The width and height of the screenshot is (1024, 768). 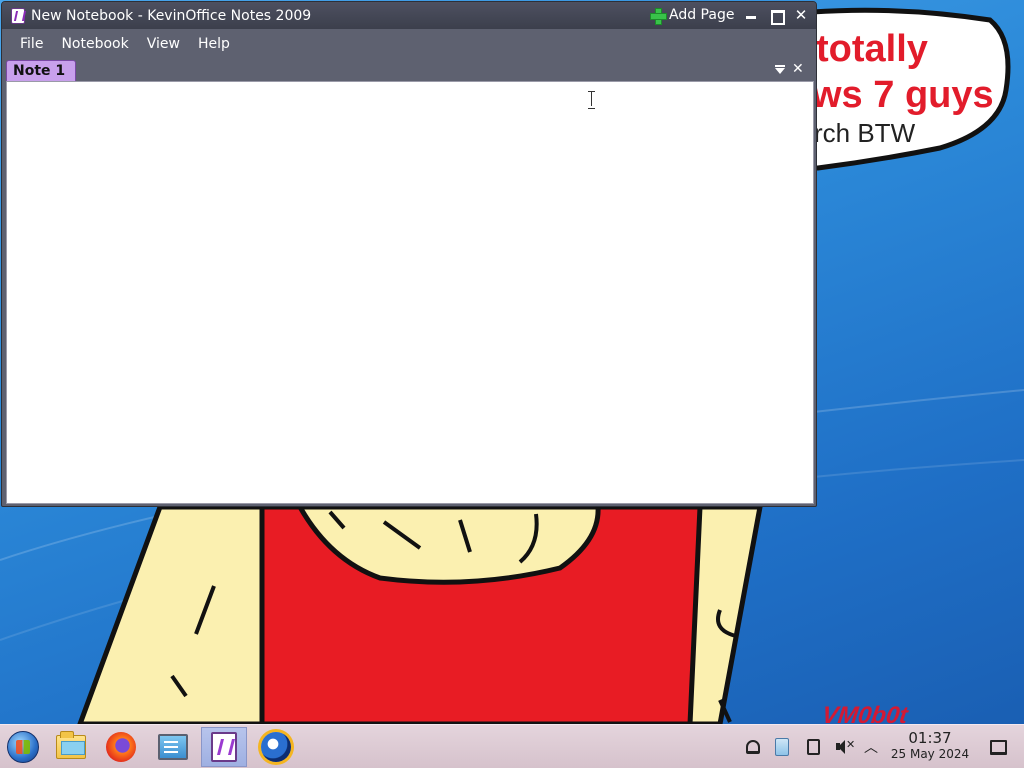 What do you see at coordinates (18, 15) in the screenshot?
I see `notes-app-icon` at bounding box center [18, 15].